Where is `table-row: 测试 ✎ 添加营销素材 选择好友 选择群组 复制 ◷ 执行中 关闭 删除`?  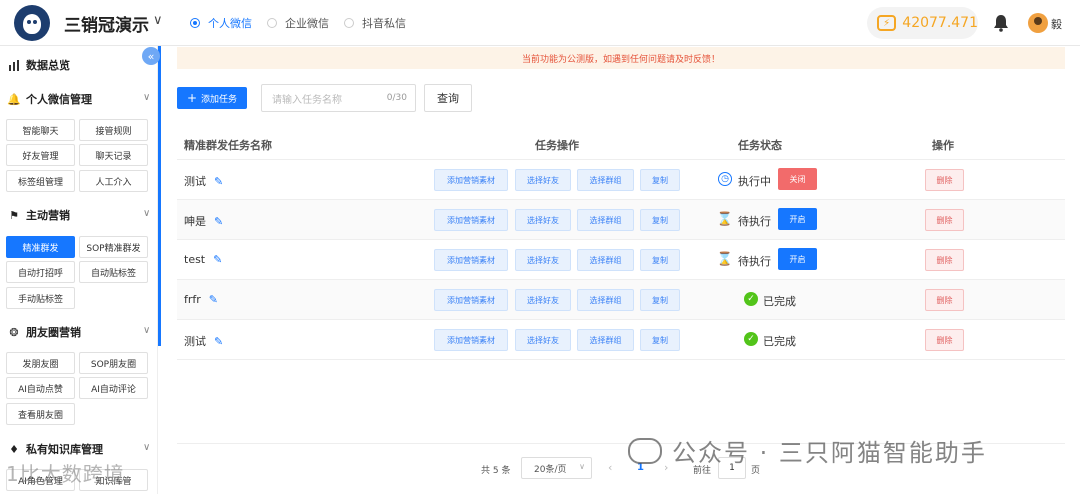 table-row: 测试 ✎ 添加营销素材 选择好友 选择群组 复制 ◷ 执行中 关闭 删除 is located at coordinates (621, 180).